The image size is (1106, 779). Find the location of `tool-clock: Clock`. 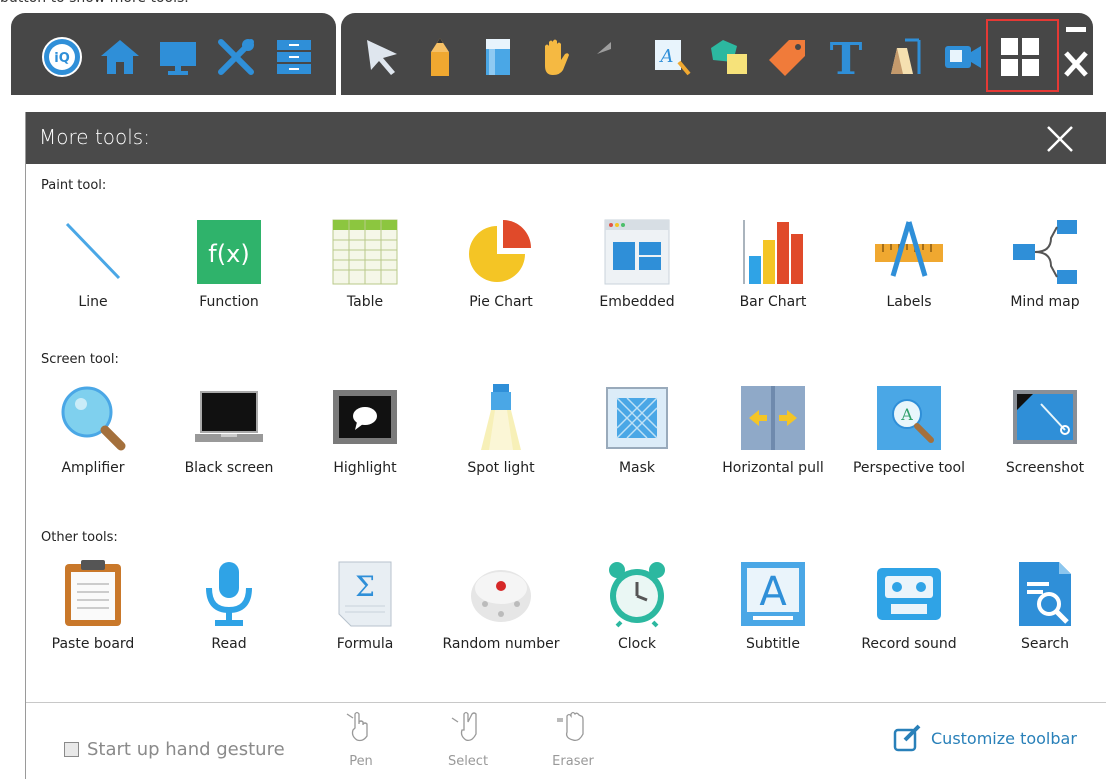

tool-clock: Clock is located at coordinates (637, 620).